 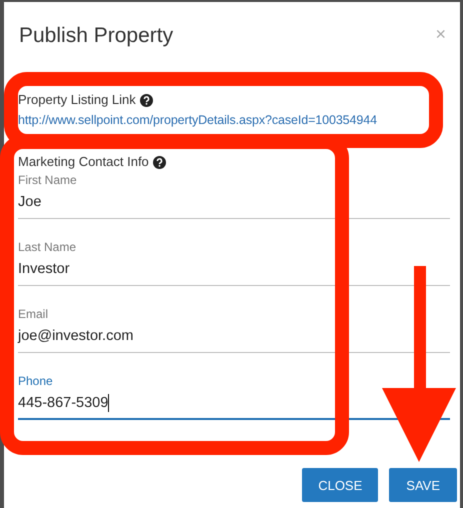 I want to click on input-field: First Name Joe, so click(x=234, y=195).